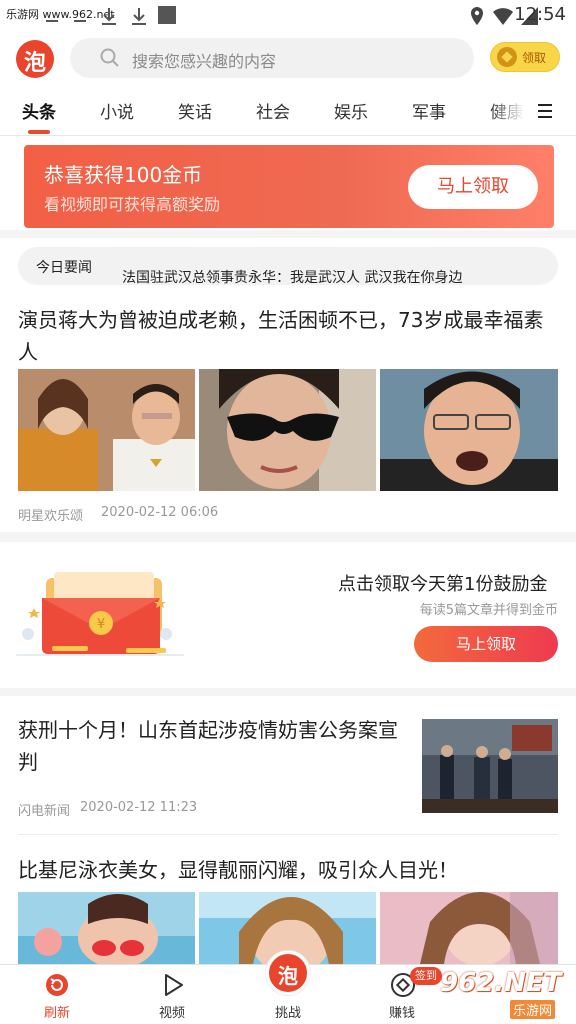  What do you see at coordinates (507, 57) in the screenshot?
I see `coin-icon` at bounding box center [507, 57].